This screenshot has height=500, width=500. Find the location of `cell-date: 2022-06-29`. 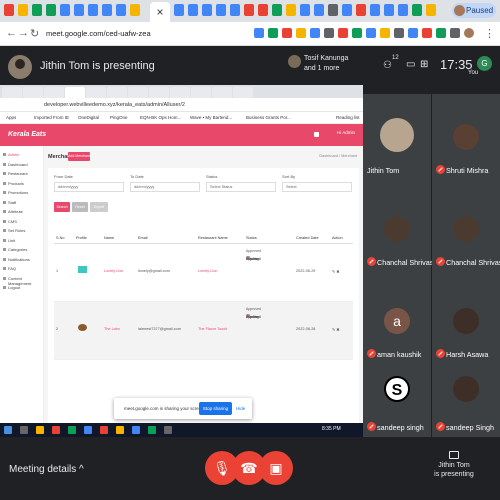

cell-date: 2022-06-29 is located at coordinates (306, 271).